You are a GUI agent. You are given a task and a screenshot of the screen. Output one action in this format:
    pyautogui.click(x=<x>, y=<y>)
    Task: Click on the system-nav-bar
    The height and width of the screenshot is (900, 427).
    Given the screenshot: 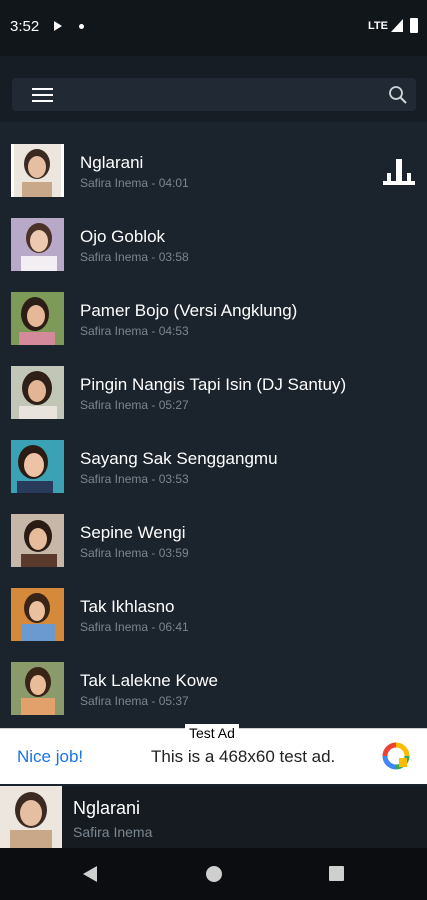 What is the action you would take?
    pyautogui.click(x=213, y=874)
    